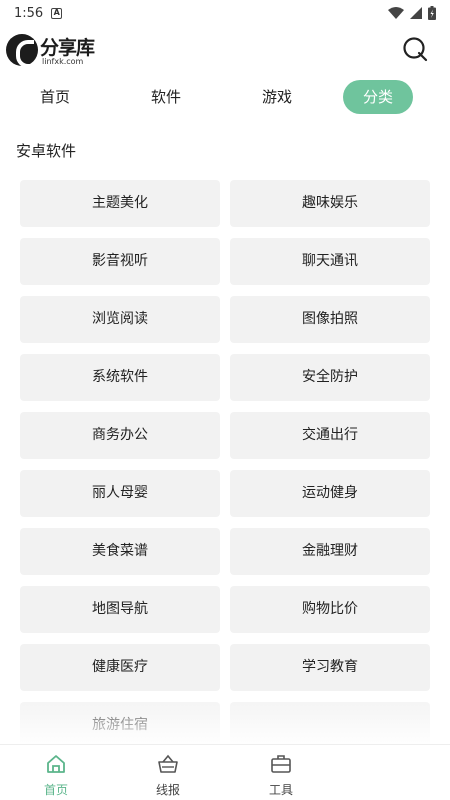  I want to click on category-entertainment: 趣味娱乐, so click(330, 203).